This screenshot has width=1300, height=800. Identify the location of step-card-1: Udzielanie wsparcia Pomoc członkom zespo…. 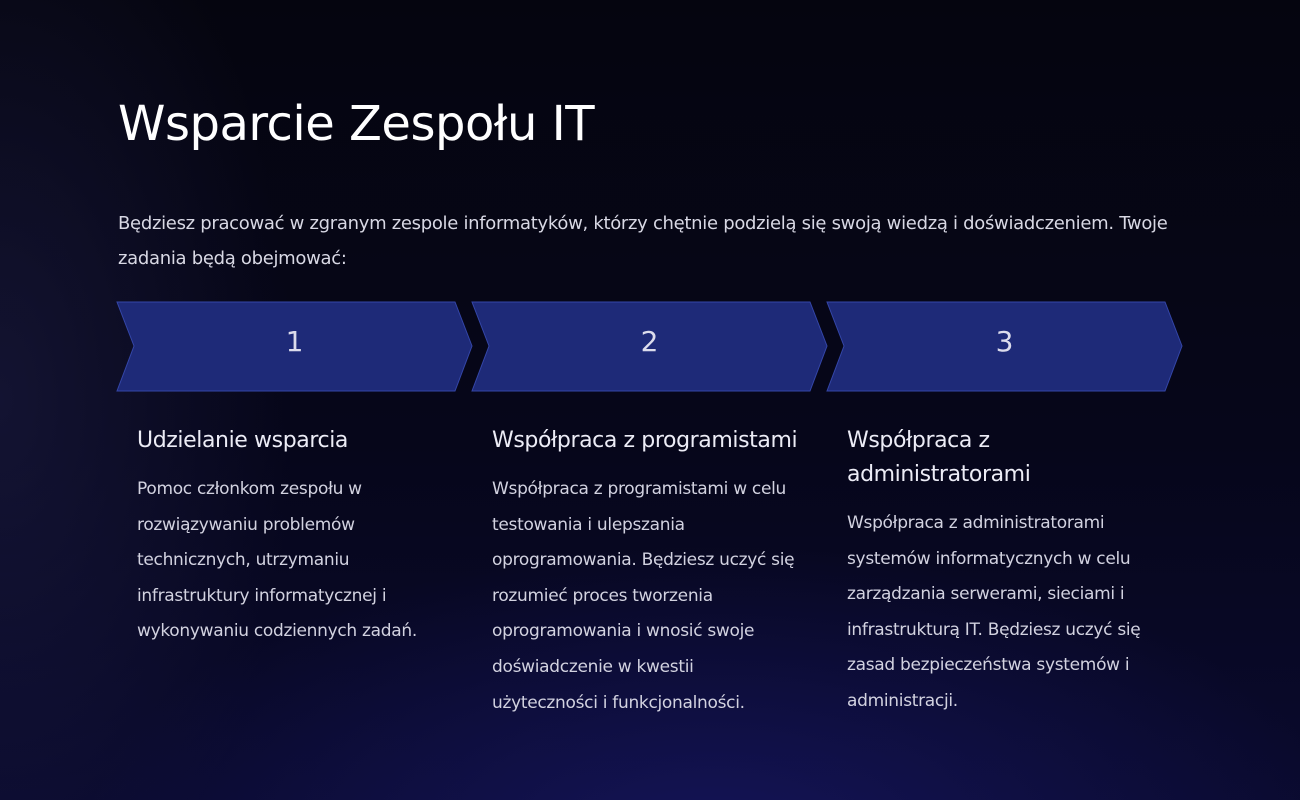
(302, 537).